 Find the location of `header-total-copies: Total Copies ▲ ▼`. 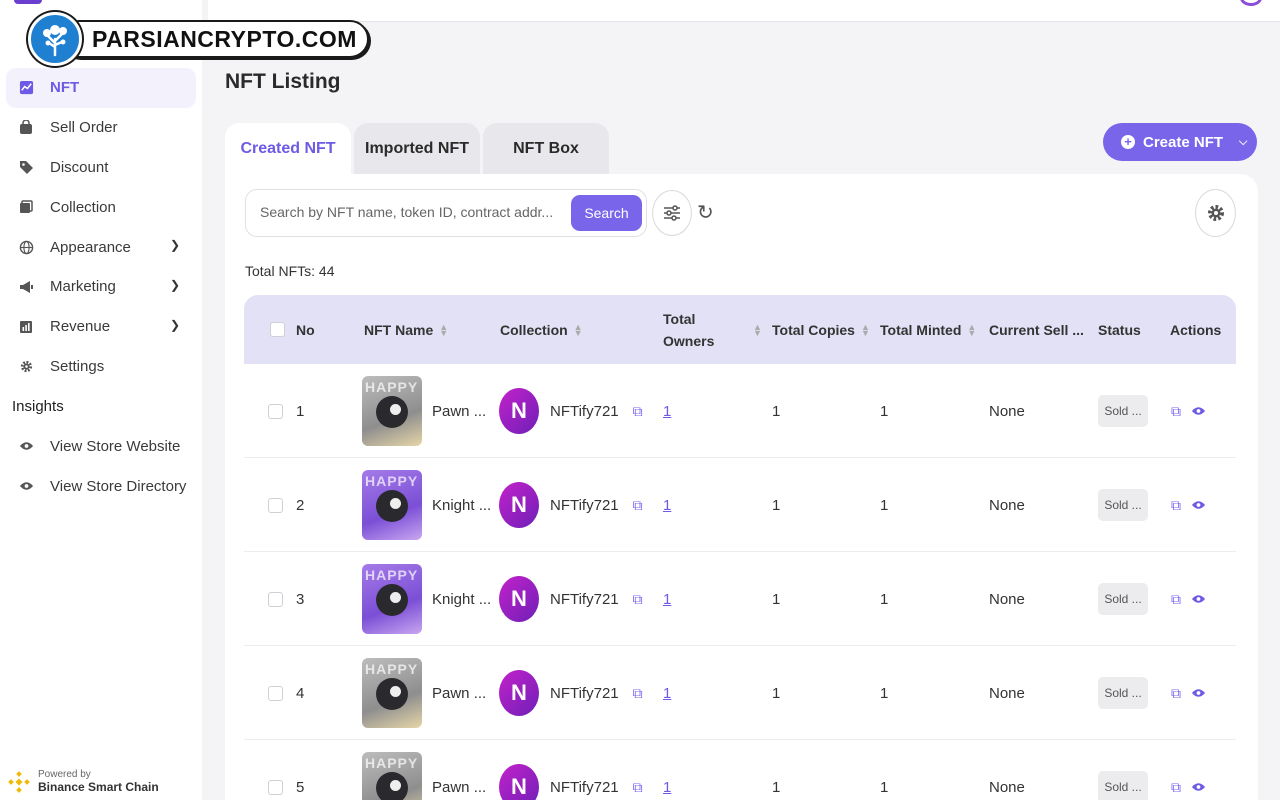

header-total-copies: Total Copies ▲ ▼ is located at coordinates (821, 329).